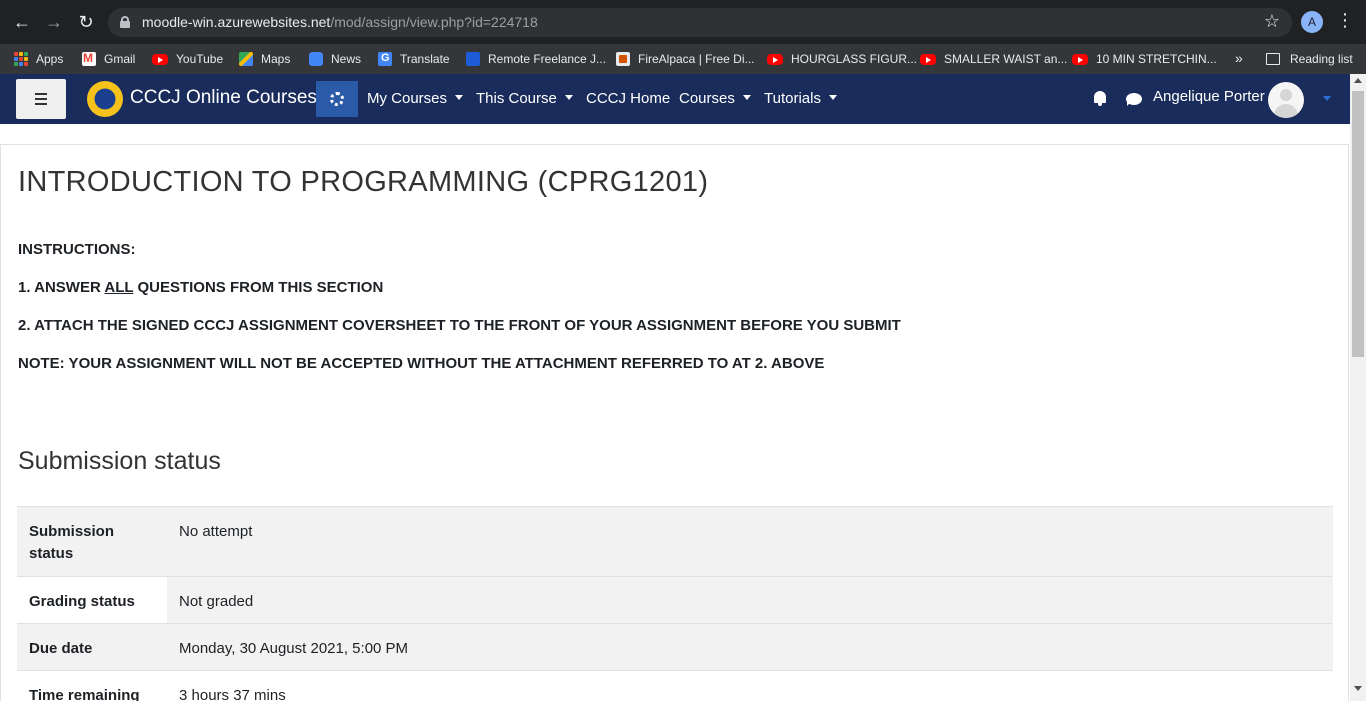  Describe the element at coordinates (434, 22) in the screenshot. I see `url-path: /mod/assign/view.php?id=224718` at that location.